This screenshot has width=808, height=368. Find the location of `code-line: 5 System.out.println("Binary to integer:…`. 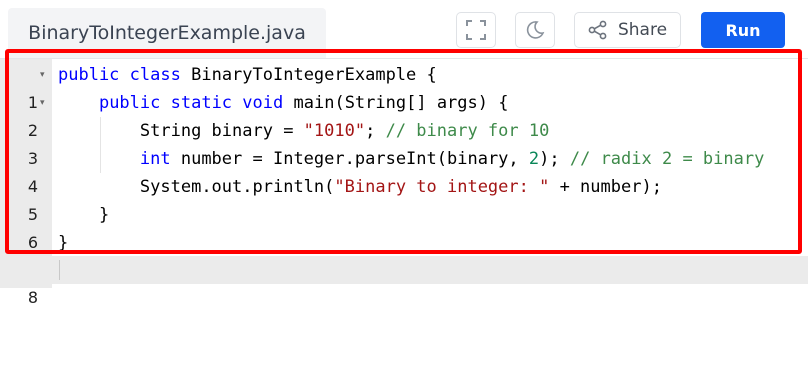

code-line: 5 System.out.println("Binary to integer:… is located at coordinates (404, 198).